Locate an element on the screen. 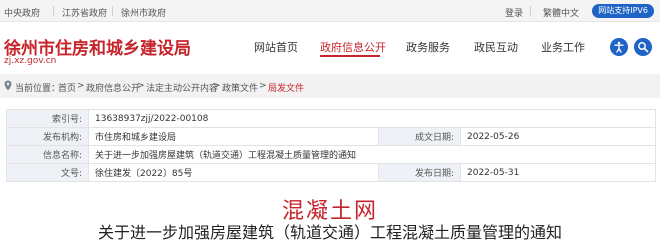 This screenshot has height=250, width=660. table-row: 文号: 徐住建发〔2022〕85号 发布日期: 2022-05-31 is located at coordinates (331, 172).